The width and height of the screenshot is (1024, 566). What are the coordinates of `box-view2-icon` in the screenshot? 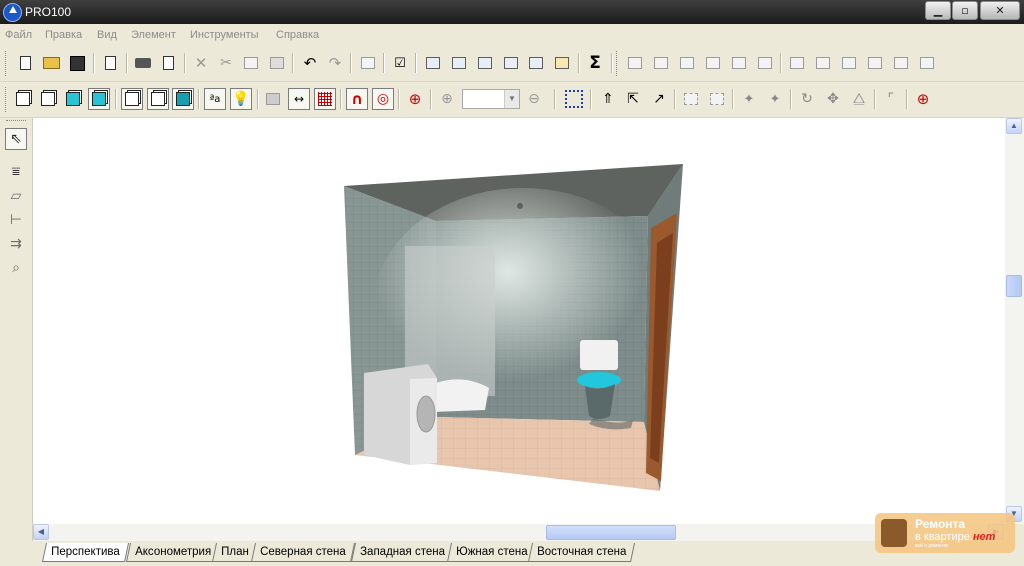 It's located at (158, 99).